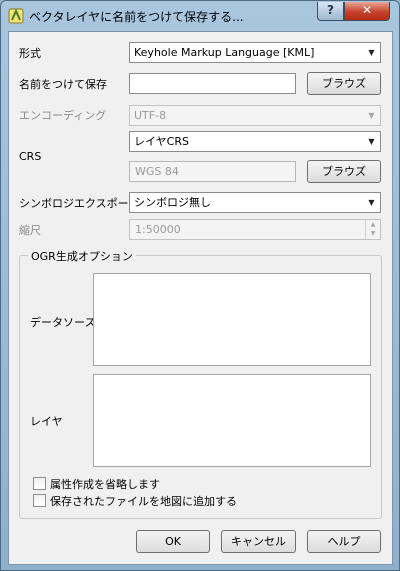 This screenshot has width=400, height=571. What do you see at coordinates (30, 53) in the screenshot?
I see `format-label: 形式` at bounding box center [30, 53].